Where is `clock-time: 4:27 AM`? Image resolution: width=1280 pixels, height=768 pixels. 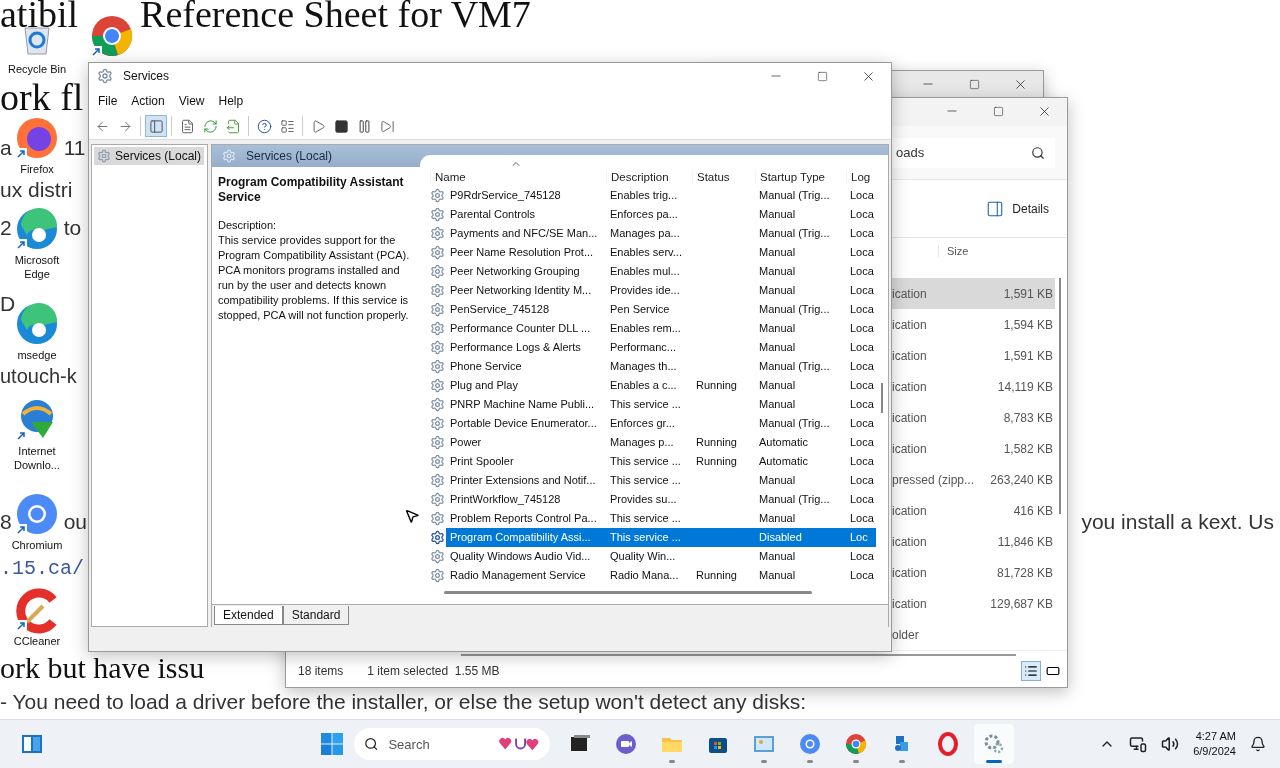 clock-time: 4:27 AM is located at coordinates (1215, 736).